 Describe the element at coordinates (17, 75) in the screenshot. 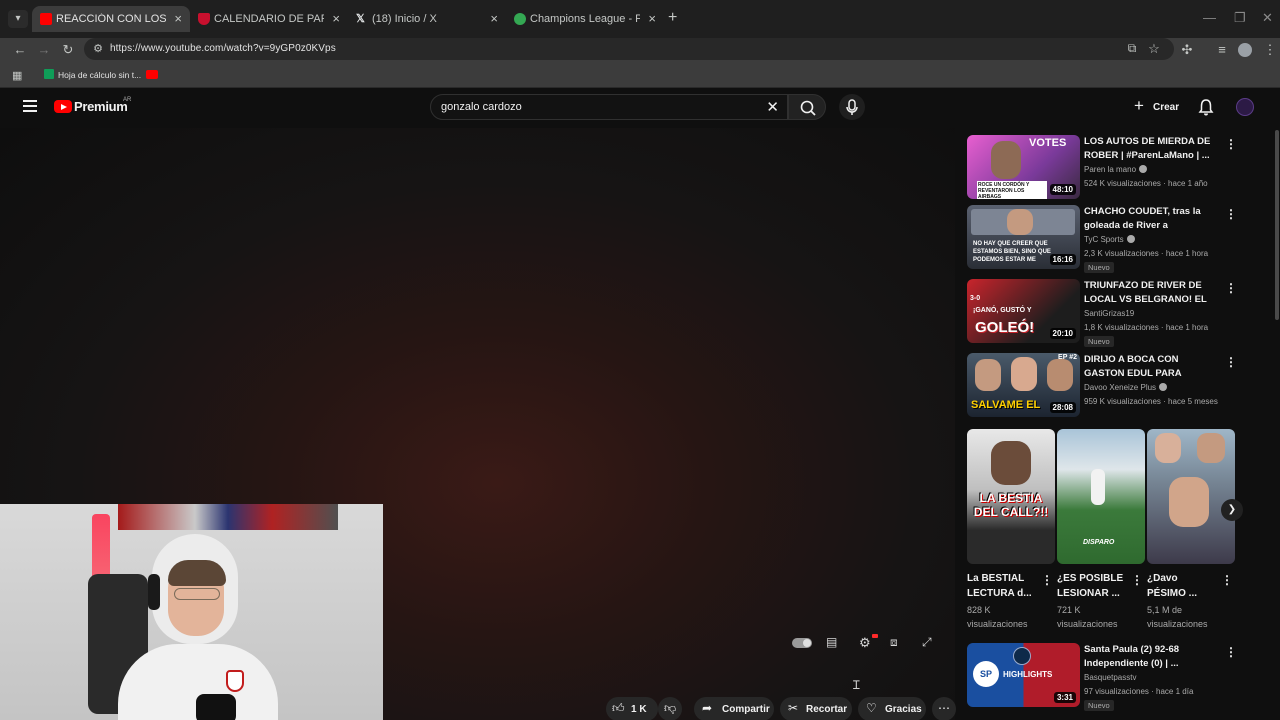

I see `apps-grid-icon: ▦` at that location.